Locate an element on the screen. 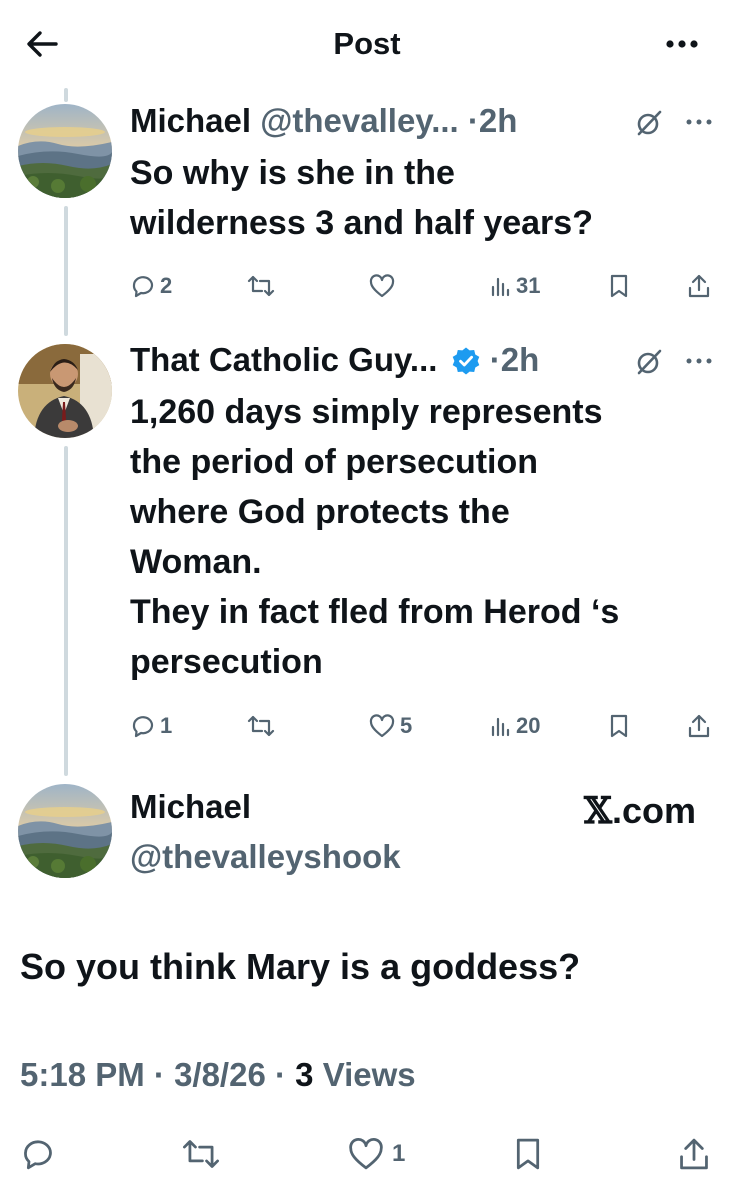  post-meta: 5:18 PM · 3/8/26 · 3 Views is located at coordinates (218, 1075).